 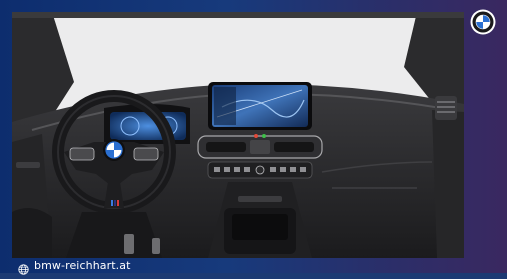 What do you see at coordinates (82, 265) in the screenshot?
I see `website-url-link: bmw-reichhart.at` at bounding box center [82, 265].